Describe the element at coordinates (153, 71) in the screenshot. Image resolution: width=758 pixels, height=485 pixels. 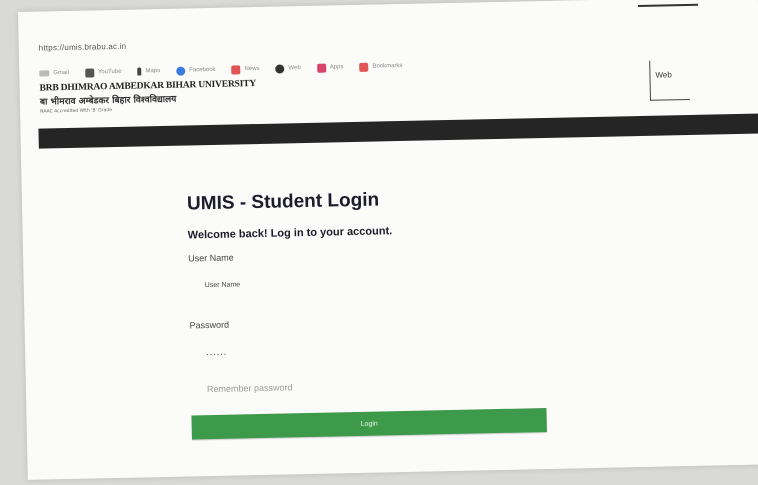
I see `bookmark-label: Maps` at that location.